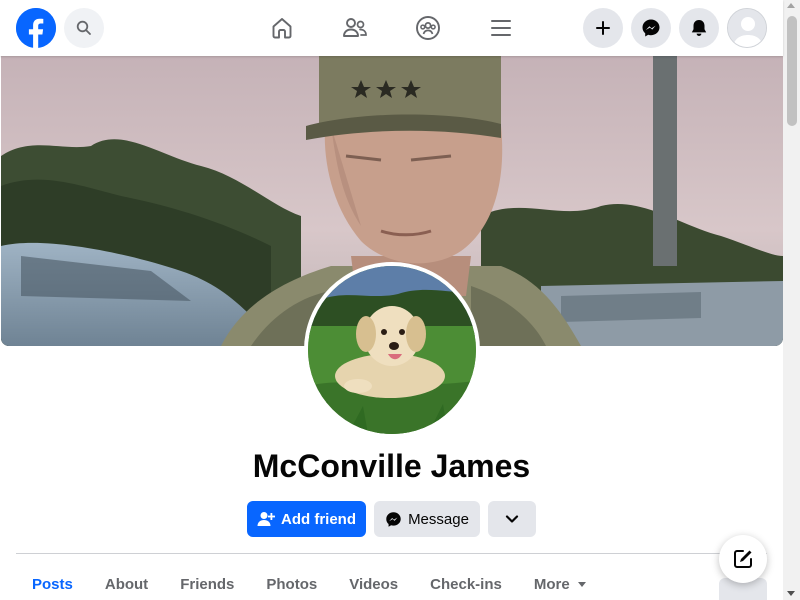 The height and width of the screenshot is (600, 800). Describe the element at coordinates (266, 519) in the screenshot. I see `add-friend-icon` at that location.